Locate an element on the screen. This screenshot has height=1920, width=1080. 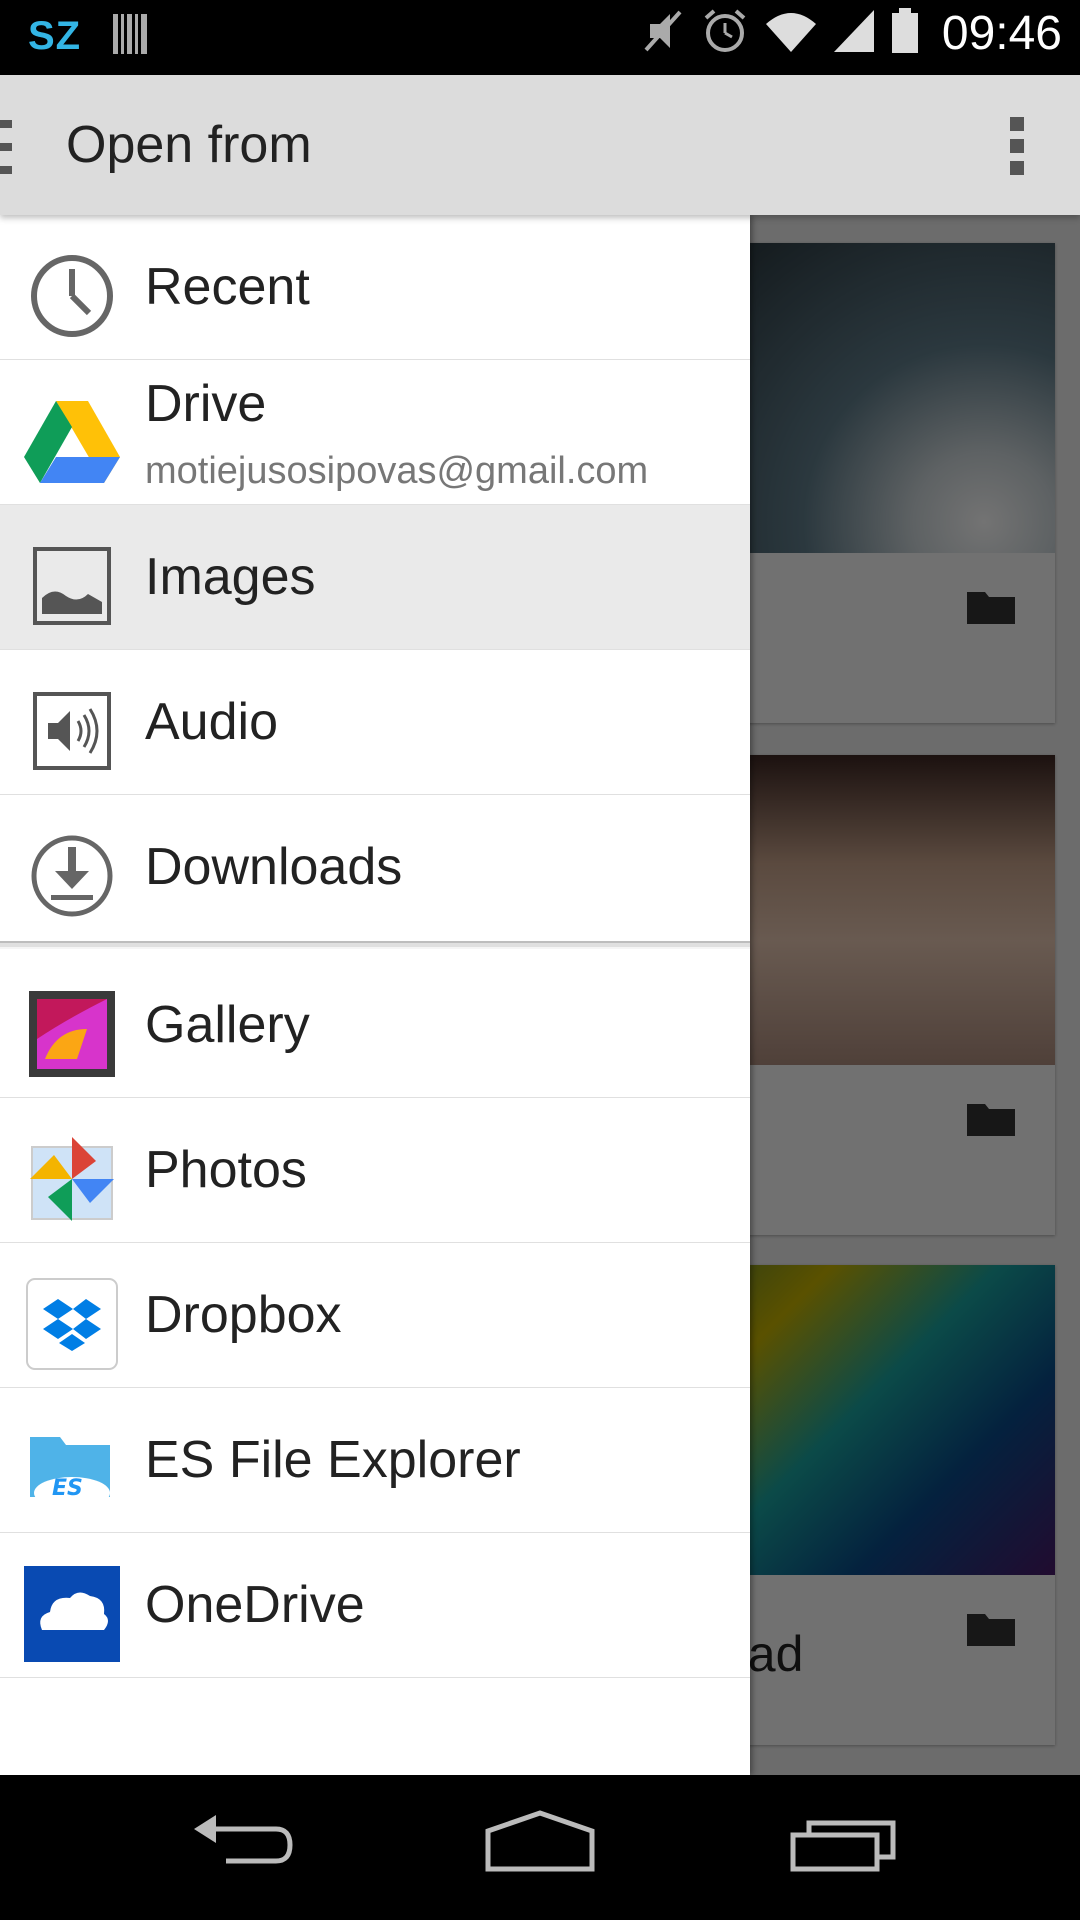
drawer-item-label: Photos is located at coordinates (226, 1170).